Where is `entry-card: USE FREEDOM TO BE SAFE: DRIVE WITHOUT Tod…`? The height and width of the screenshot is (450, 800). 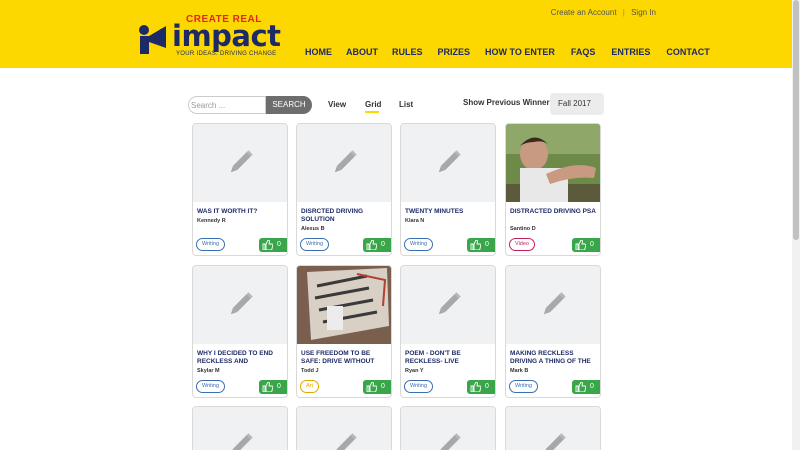
entry-card: USE FREEDOM TO BE SAFE: DRIVE WITHOUT Tod… is located at coordinates (344, 331).